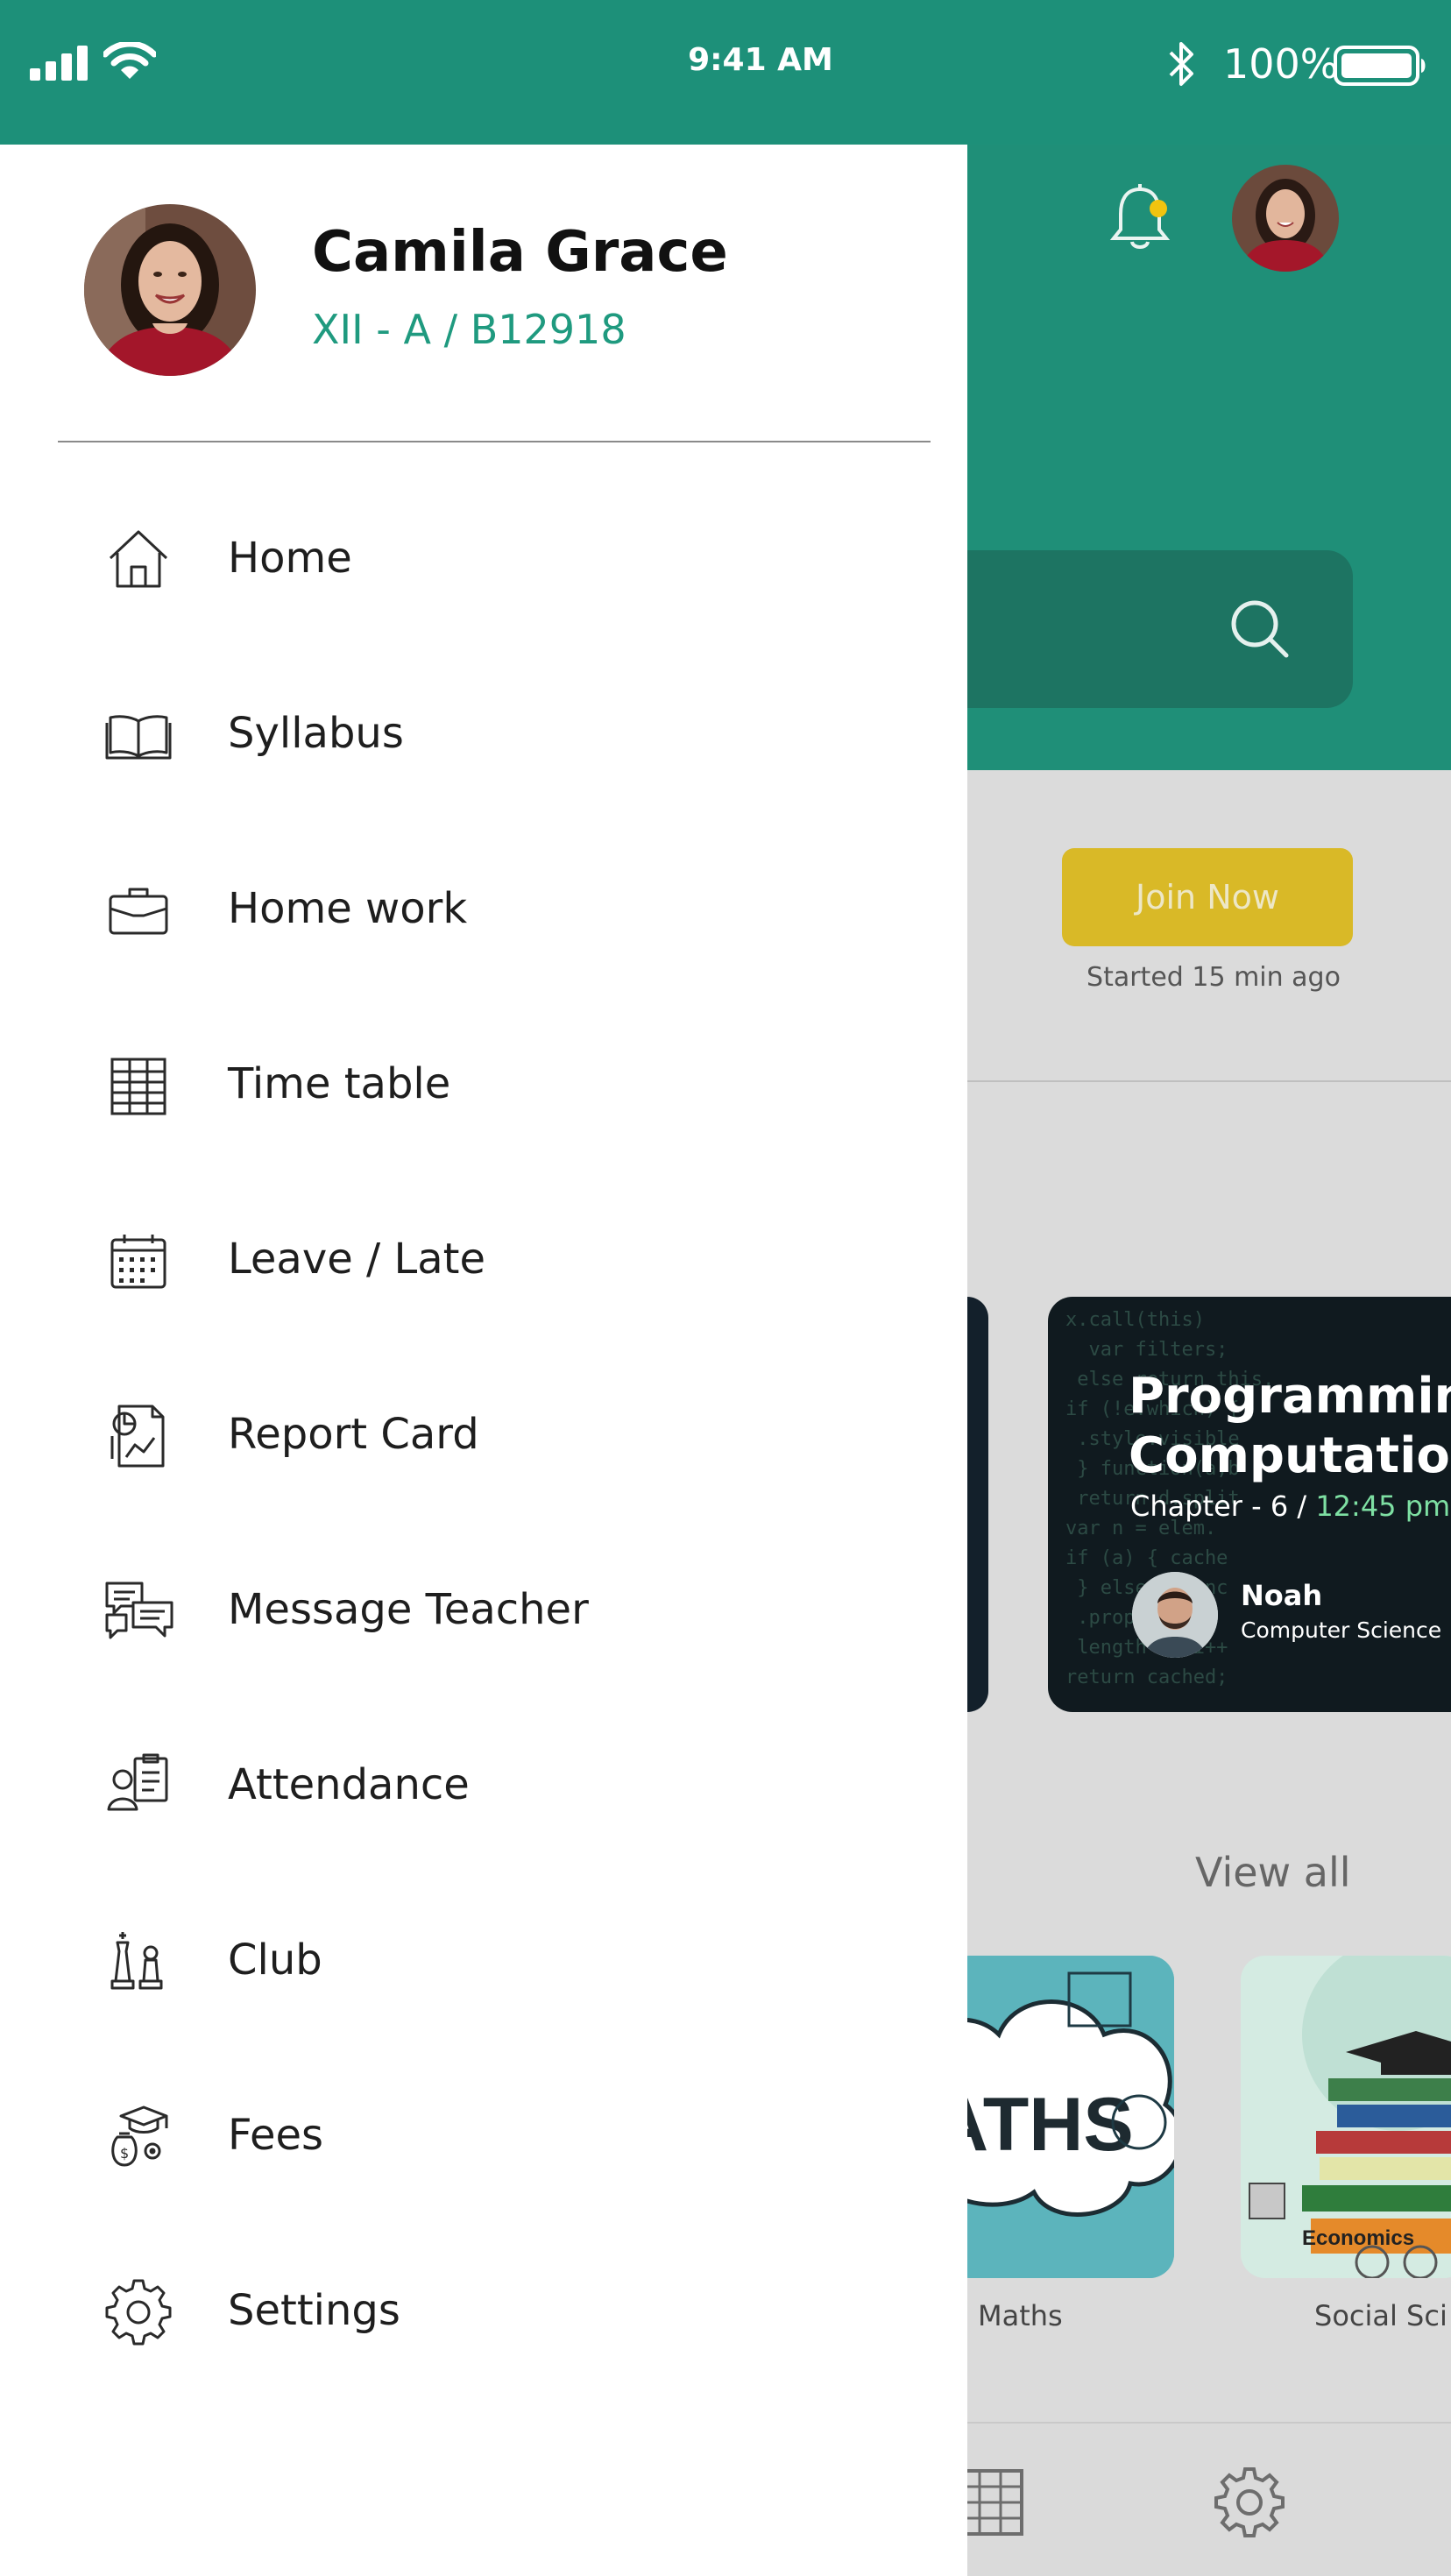 Image resolution: width=1451 pixels, height=2576 pixels. Describe the element at coordinates (1140, 218) in the screenshot. I see `notification-bell-icon` at that location.